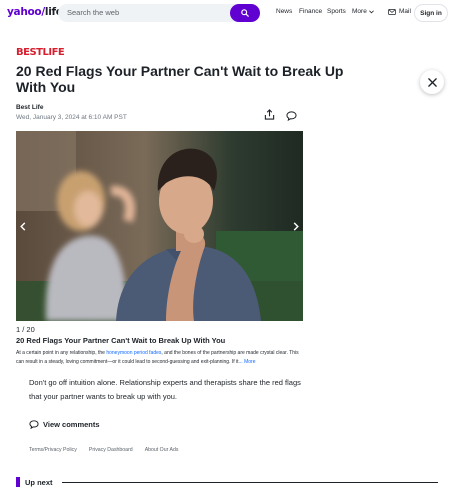 The height and width of the screenshot is (500, 455). I want to click on honeymoon-link: honeymoon period fades, so click(133, 353).